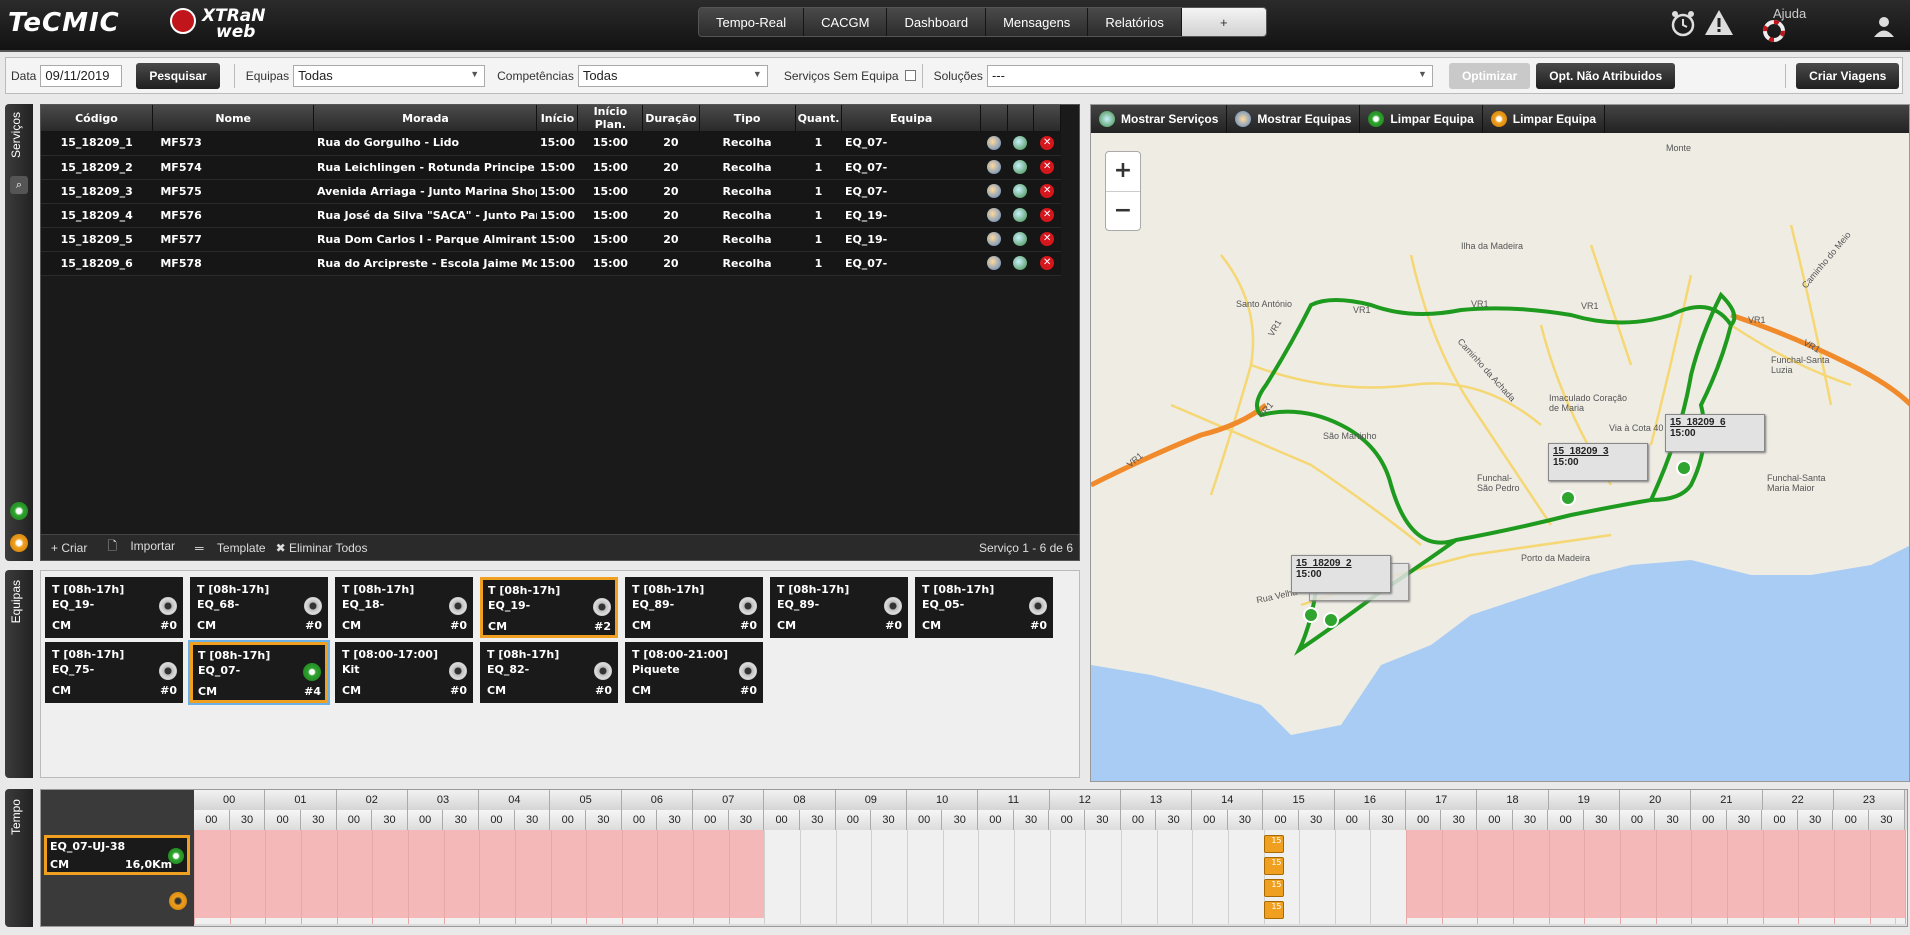 This screenshot has height=935, width=1910. I want to click on no-team-checkbox, so click(910, 75).